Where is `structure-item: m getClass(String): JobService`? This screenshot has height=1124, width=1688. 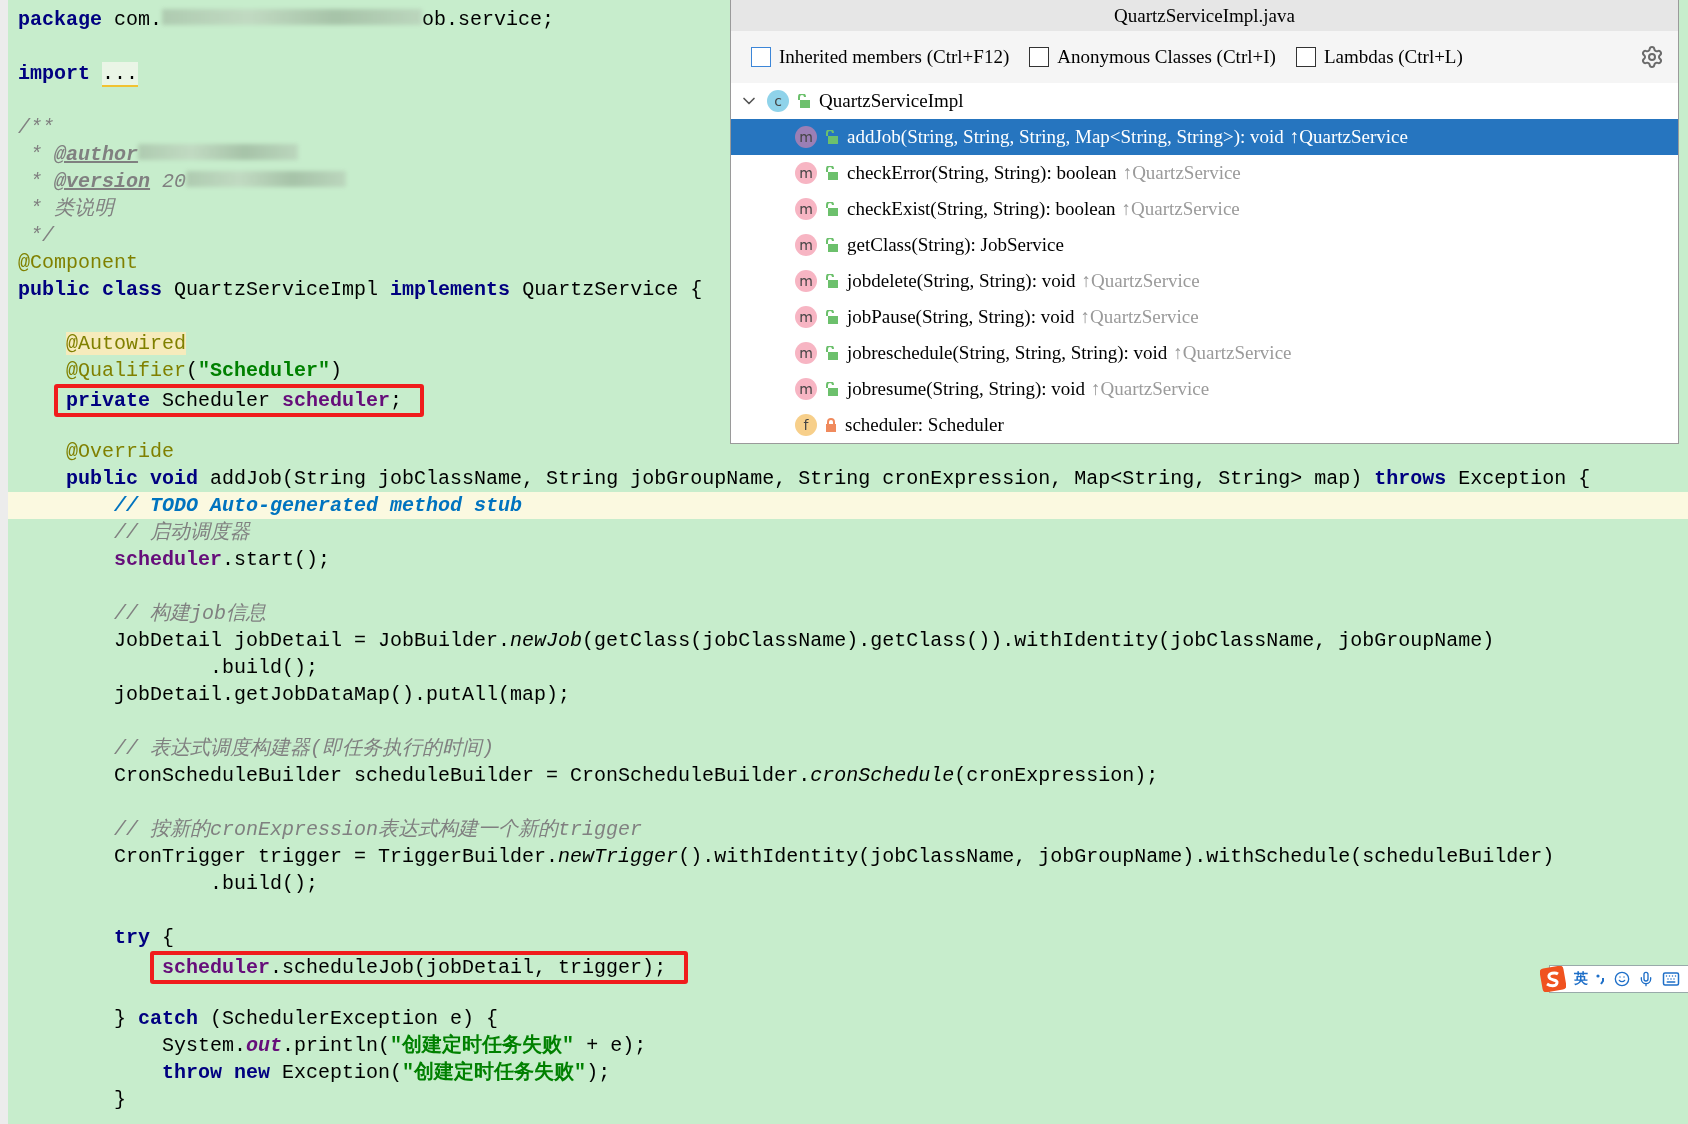
structure-item: m getClass(String): JobService is located at coordinates (1204, 245).